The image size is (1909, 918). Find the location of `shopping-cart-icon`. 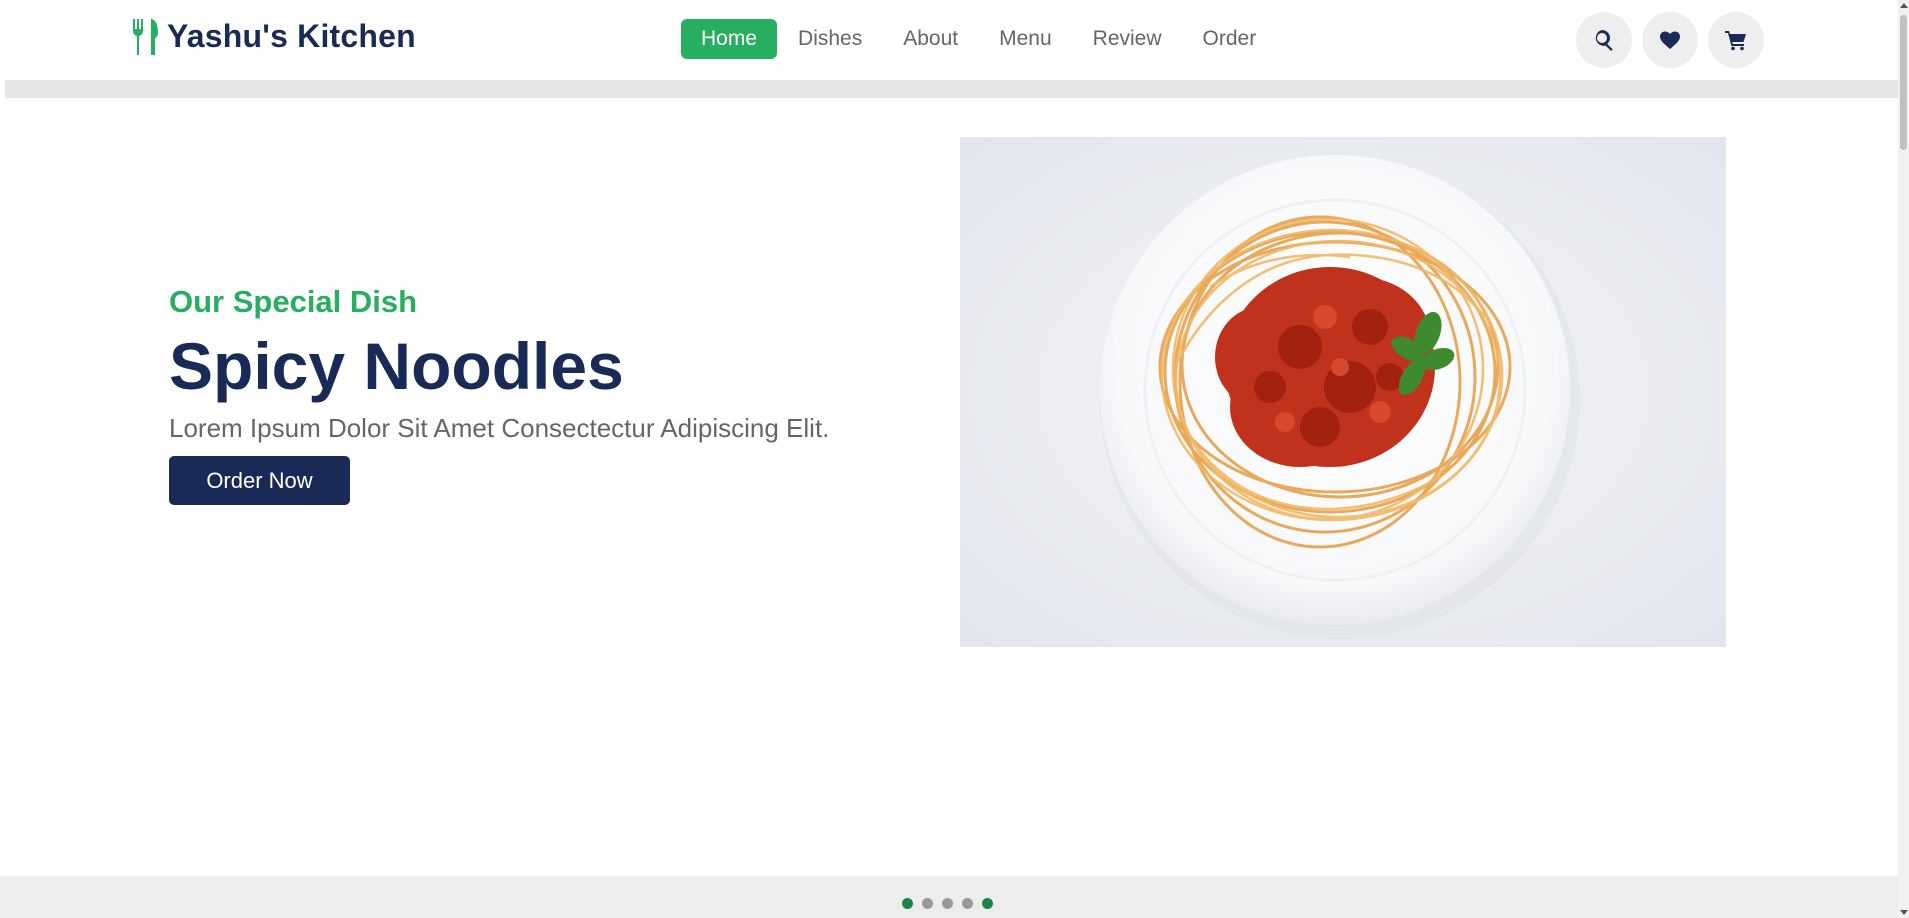

shopping-cart-icon is located at coordinates (1735, 41).